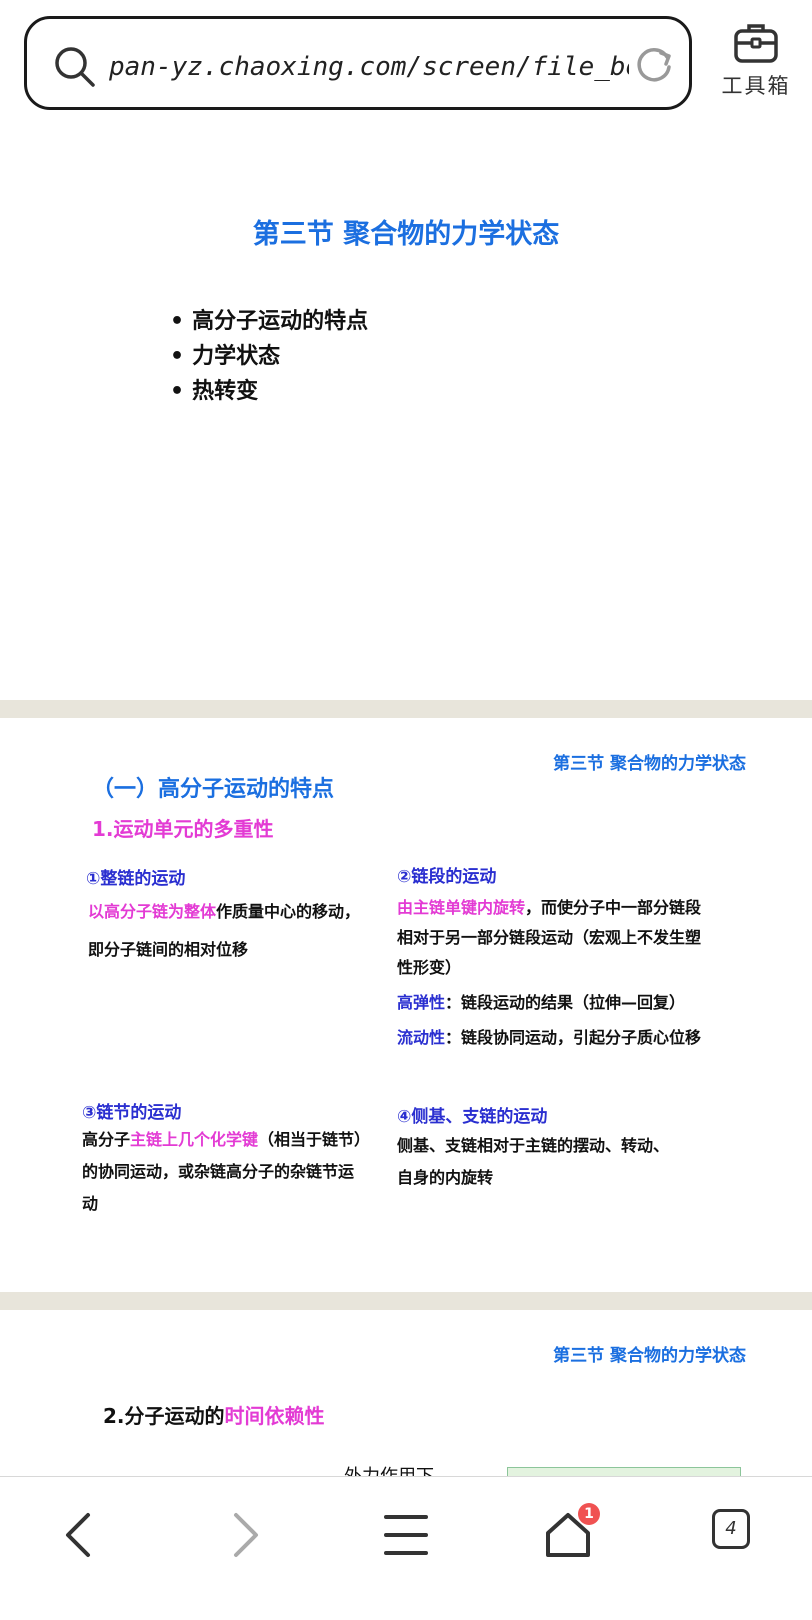  What do you see at coordinates (90, 1203) in the screenshot?
I see `b3-line3: 动` at bounding box center [90, 1203].